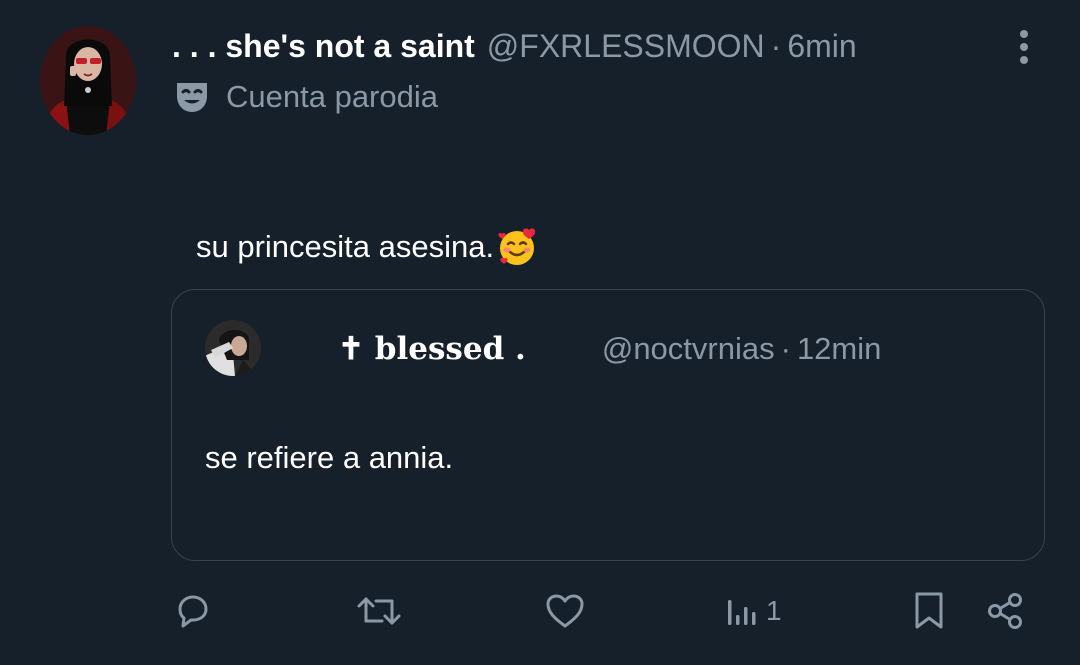 Image resolution: width=1080 pixels, height=665 pixels. I want to click on quoted-tweet-text: se refiere a annia., so click(329, 457).